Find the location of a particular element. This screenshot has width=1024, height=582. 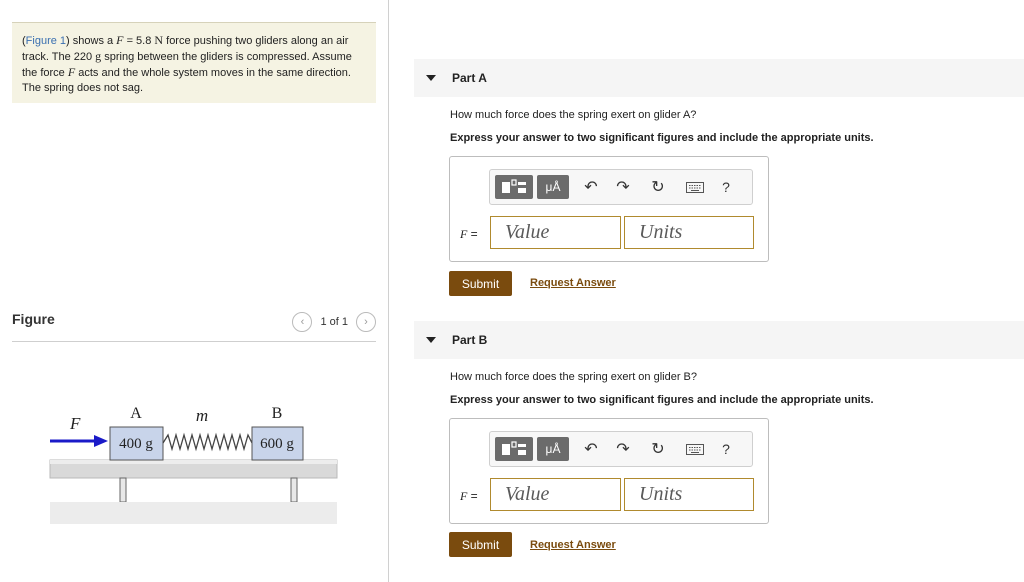

part-b-equation-row: F = is located at coordinates (609, 495).